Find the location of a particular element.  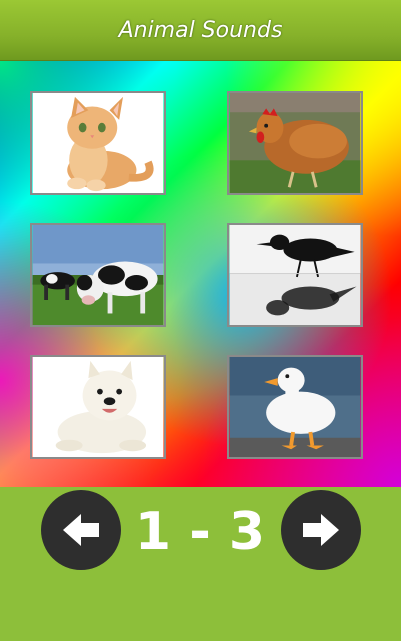

animal-tile-duck is located at coordinates (295, 407).